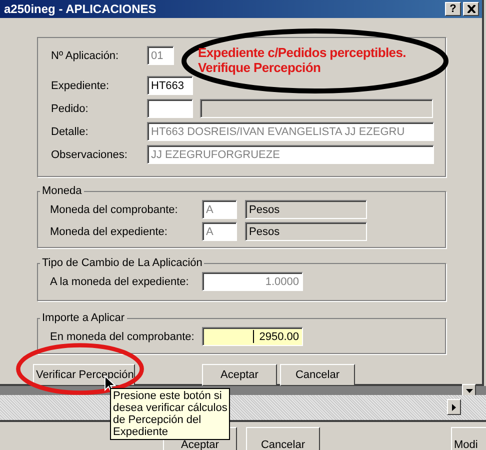  I want to click on field-label: Moneda del comprobante:, so click(114, 210).